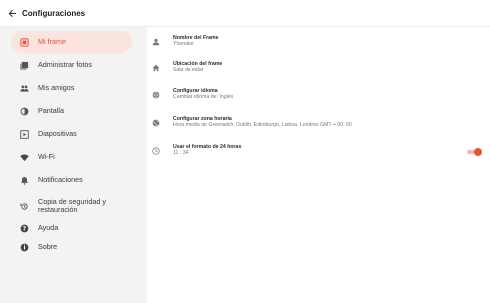  I want to click on sidebar-item-label: Ayuda, so click(48, 227).